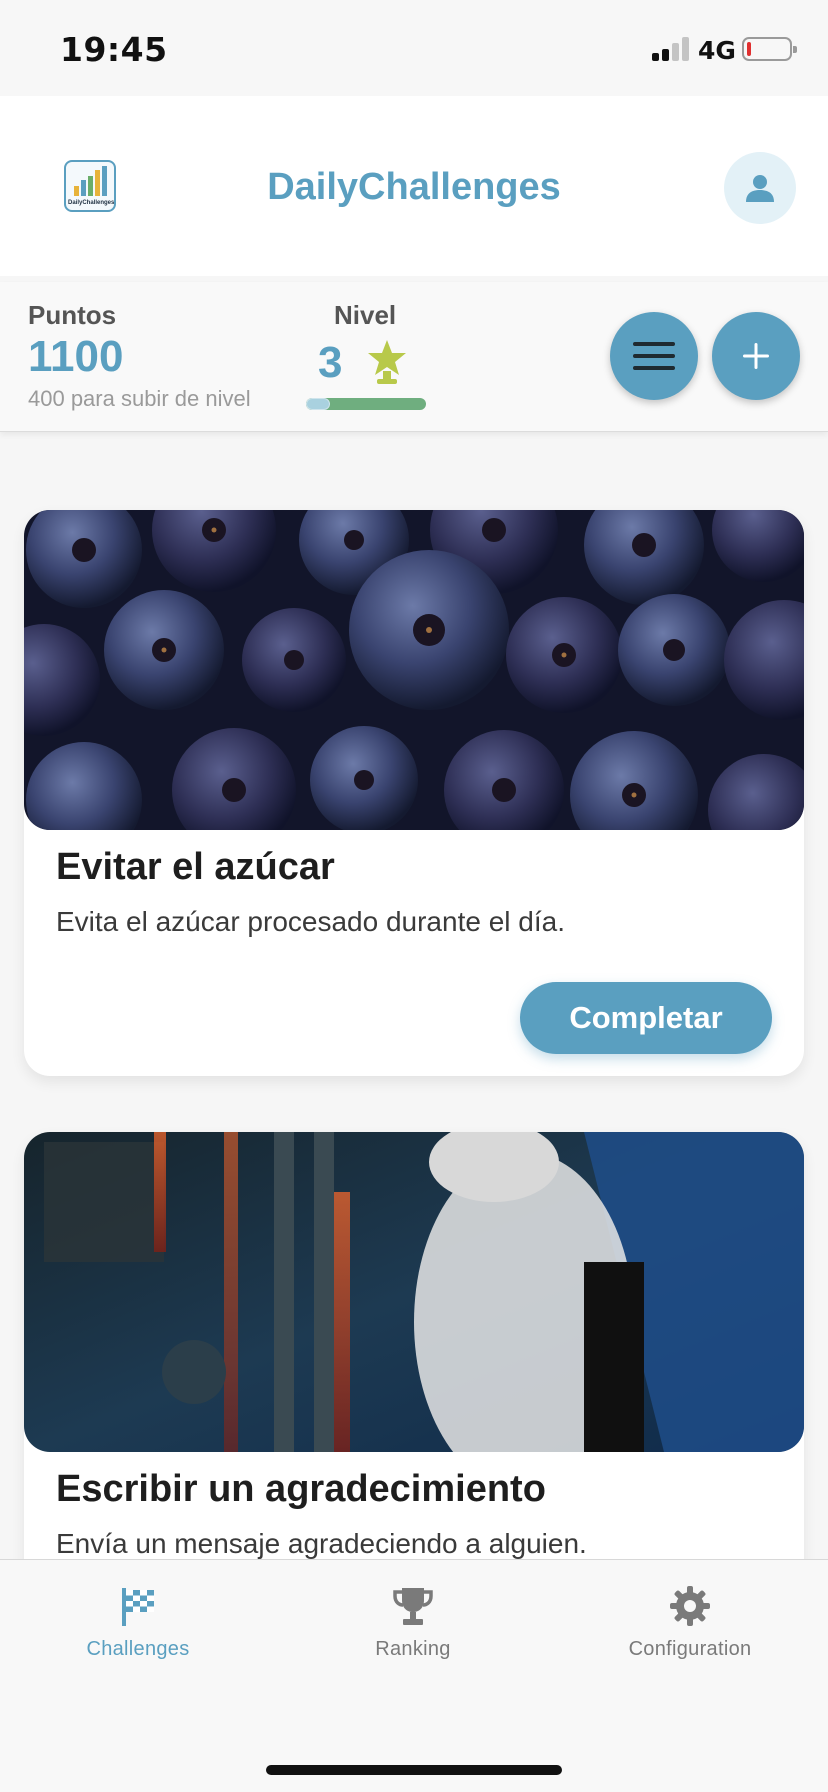 Image resolution: width=828 pixels, height=1792 pixels. I want to click on trophy-icon, so click(413, 1606).